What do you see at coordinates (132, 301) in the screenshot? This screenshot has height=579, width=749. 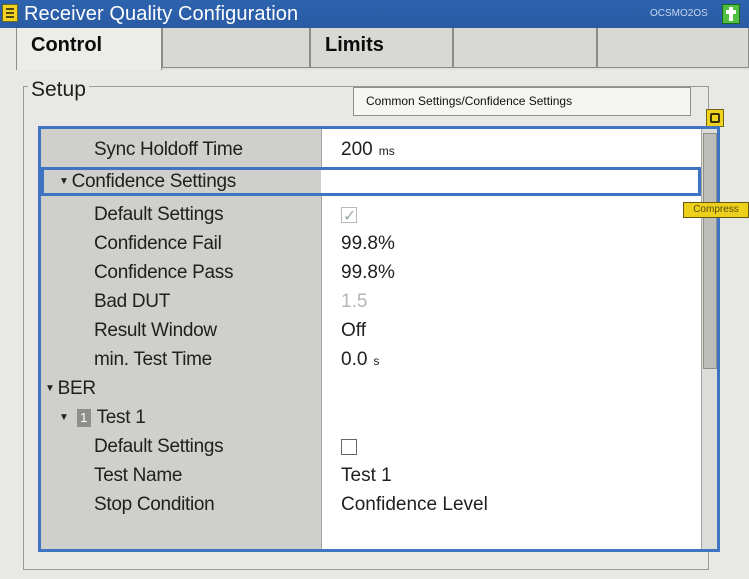 I see `row-name: Bad DUT` at bounding box center [132, 301].